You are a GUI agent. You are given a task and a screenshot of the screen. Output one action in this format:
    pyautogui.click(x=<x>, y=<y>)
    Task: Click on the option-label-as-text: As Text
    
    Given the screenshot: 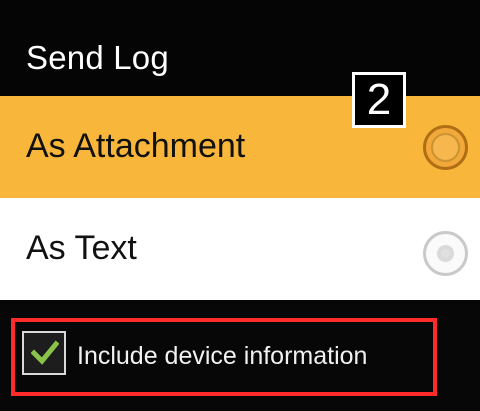 What is the action you would take?
    pyautogui.click(x=81, y=248)
    